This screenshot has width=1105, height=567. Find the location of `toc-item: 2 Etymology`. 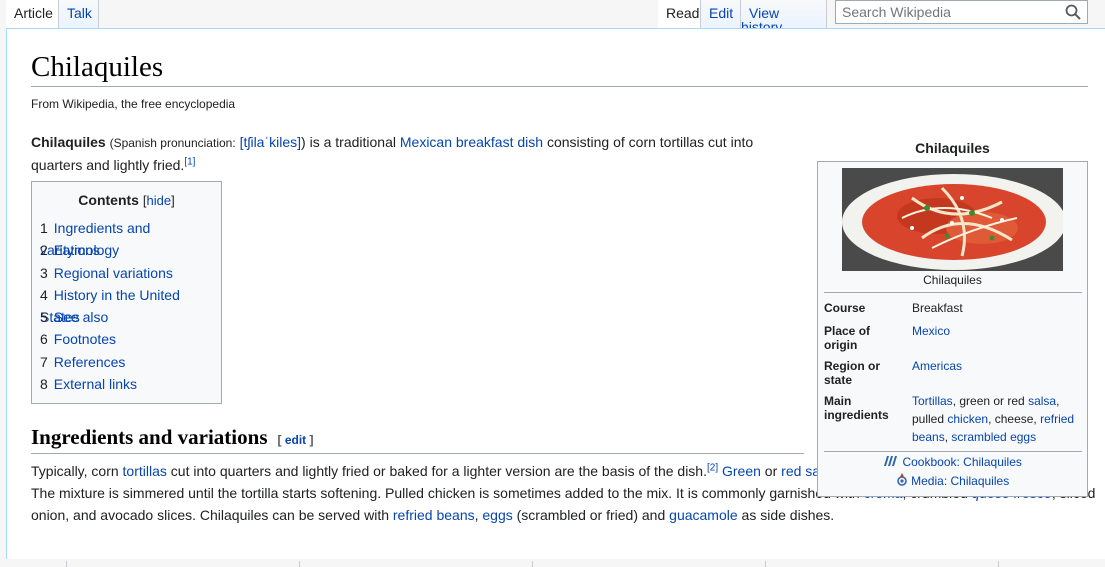

toc-item: 2 Etymology is located at coordinates (126, 250).